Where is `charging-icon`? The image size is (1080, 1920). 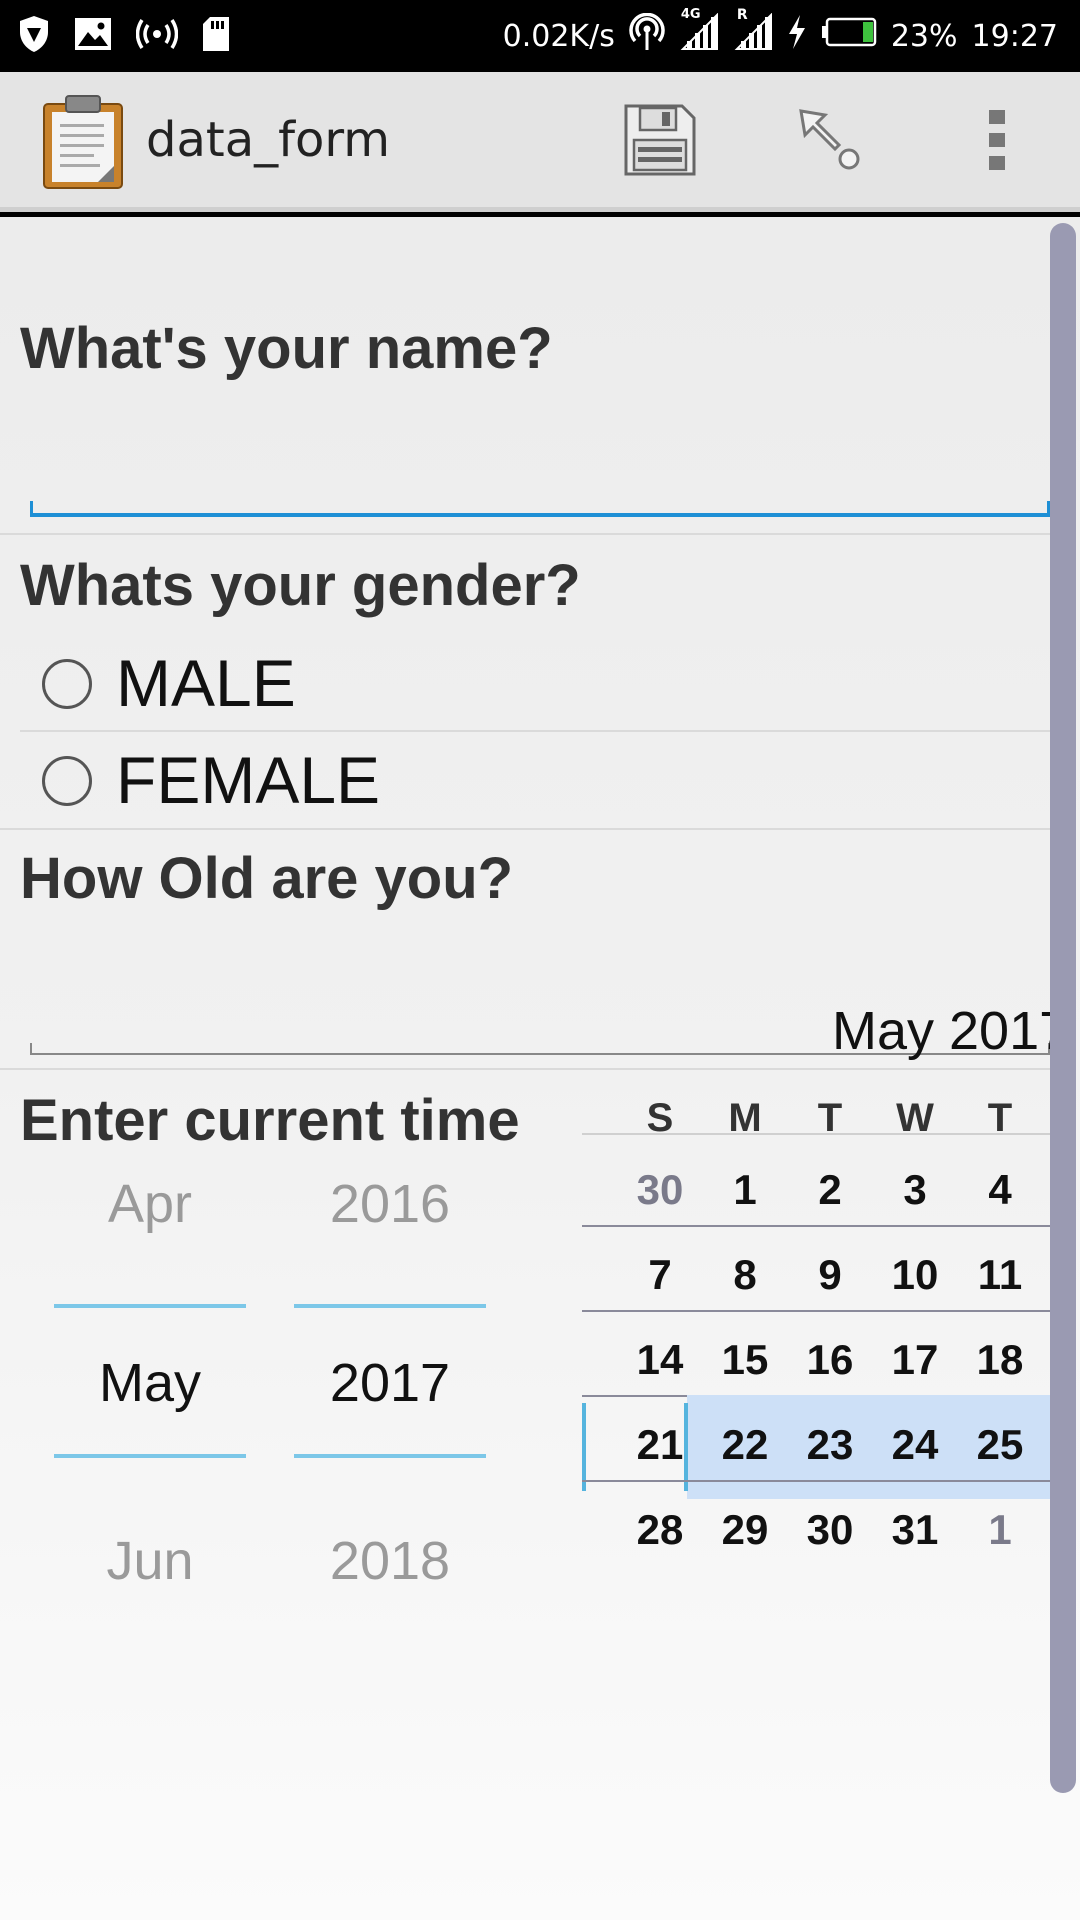
charging-icon is located at coordinates (797, 36).